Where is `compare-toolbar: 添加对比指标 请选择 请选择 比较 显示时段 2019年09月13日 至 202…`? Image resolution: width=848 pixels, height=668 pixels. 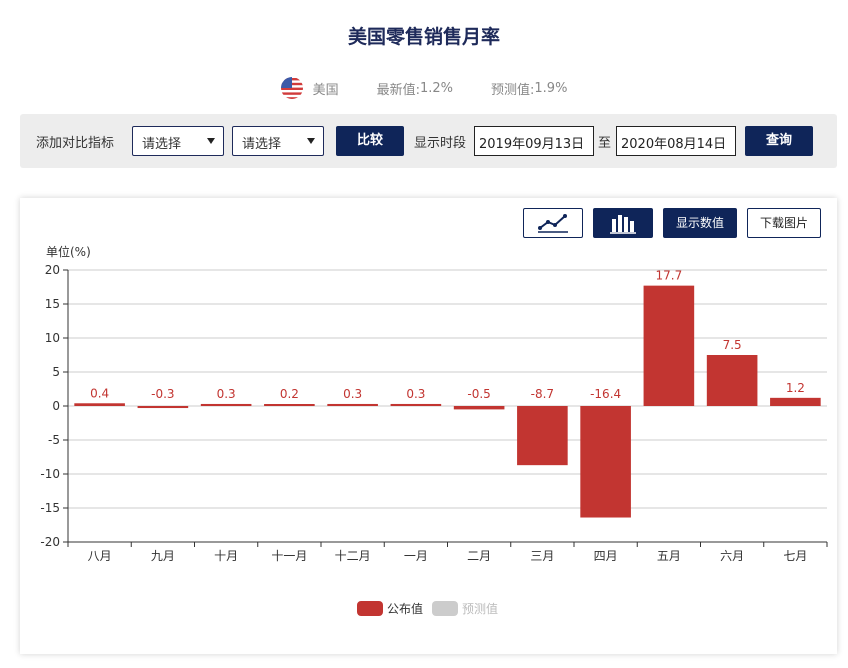
compare-toolbar: 添加对比指标 请选择 请选择 比较 显示时段 2019年09月13日 至 202… is located at coordinates (428, 141).